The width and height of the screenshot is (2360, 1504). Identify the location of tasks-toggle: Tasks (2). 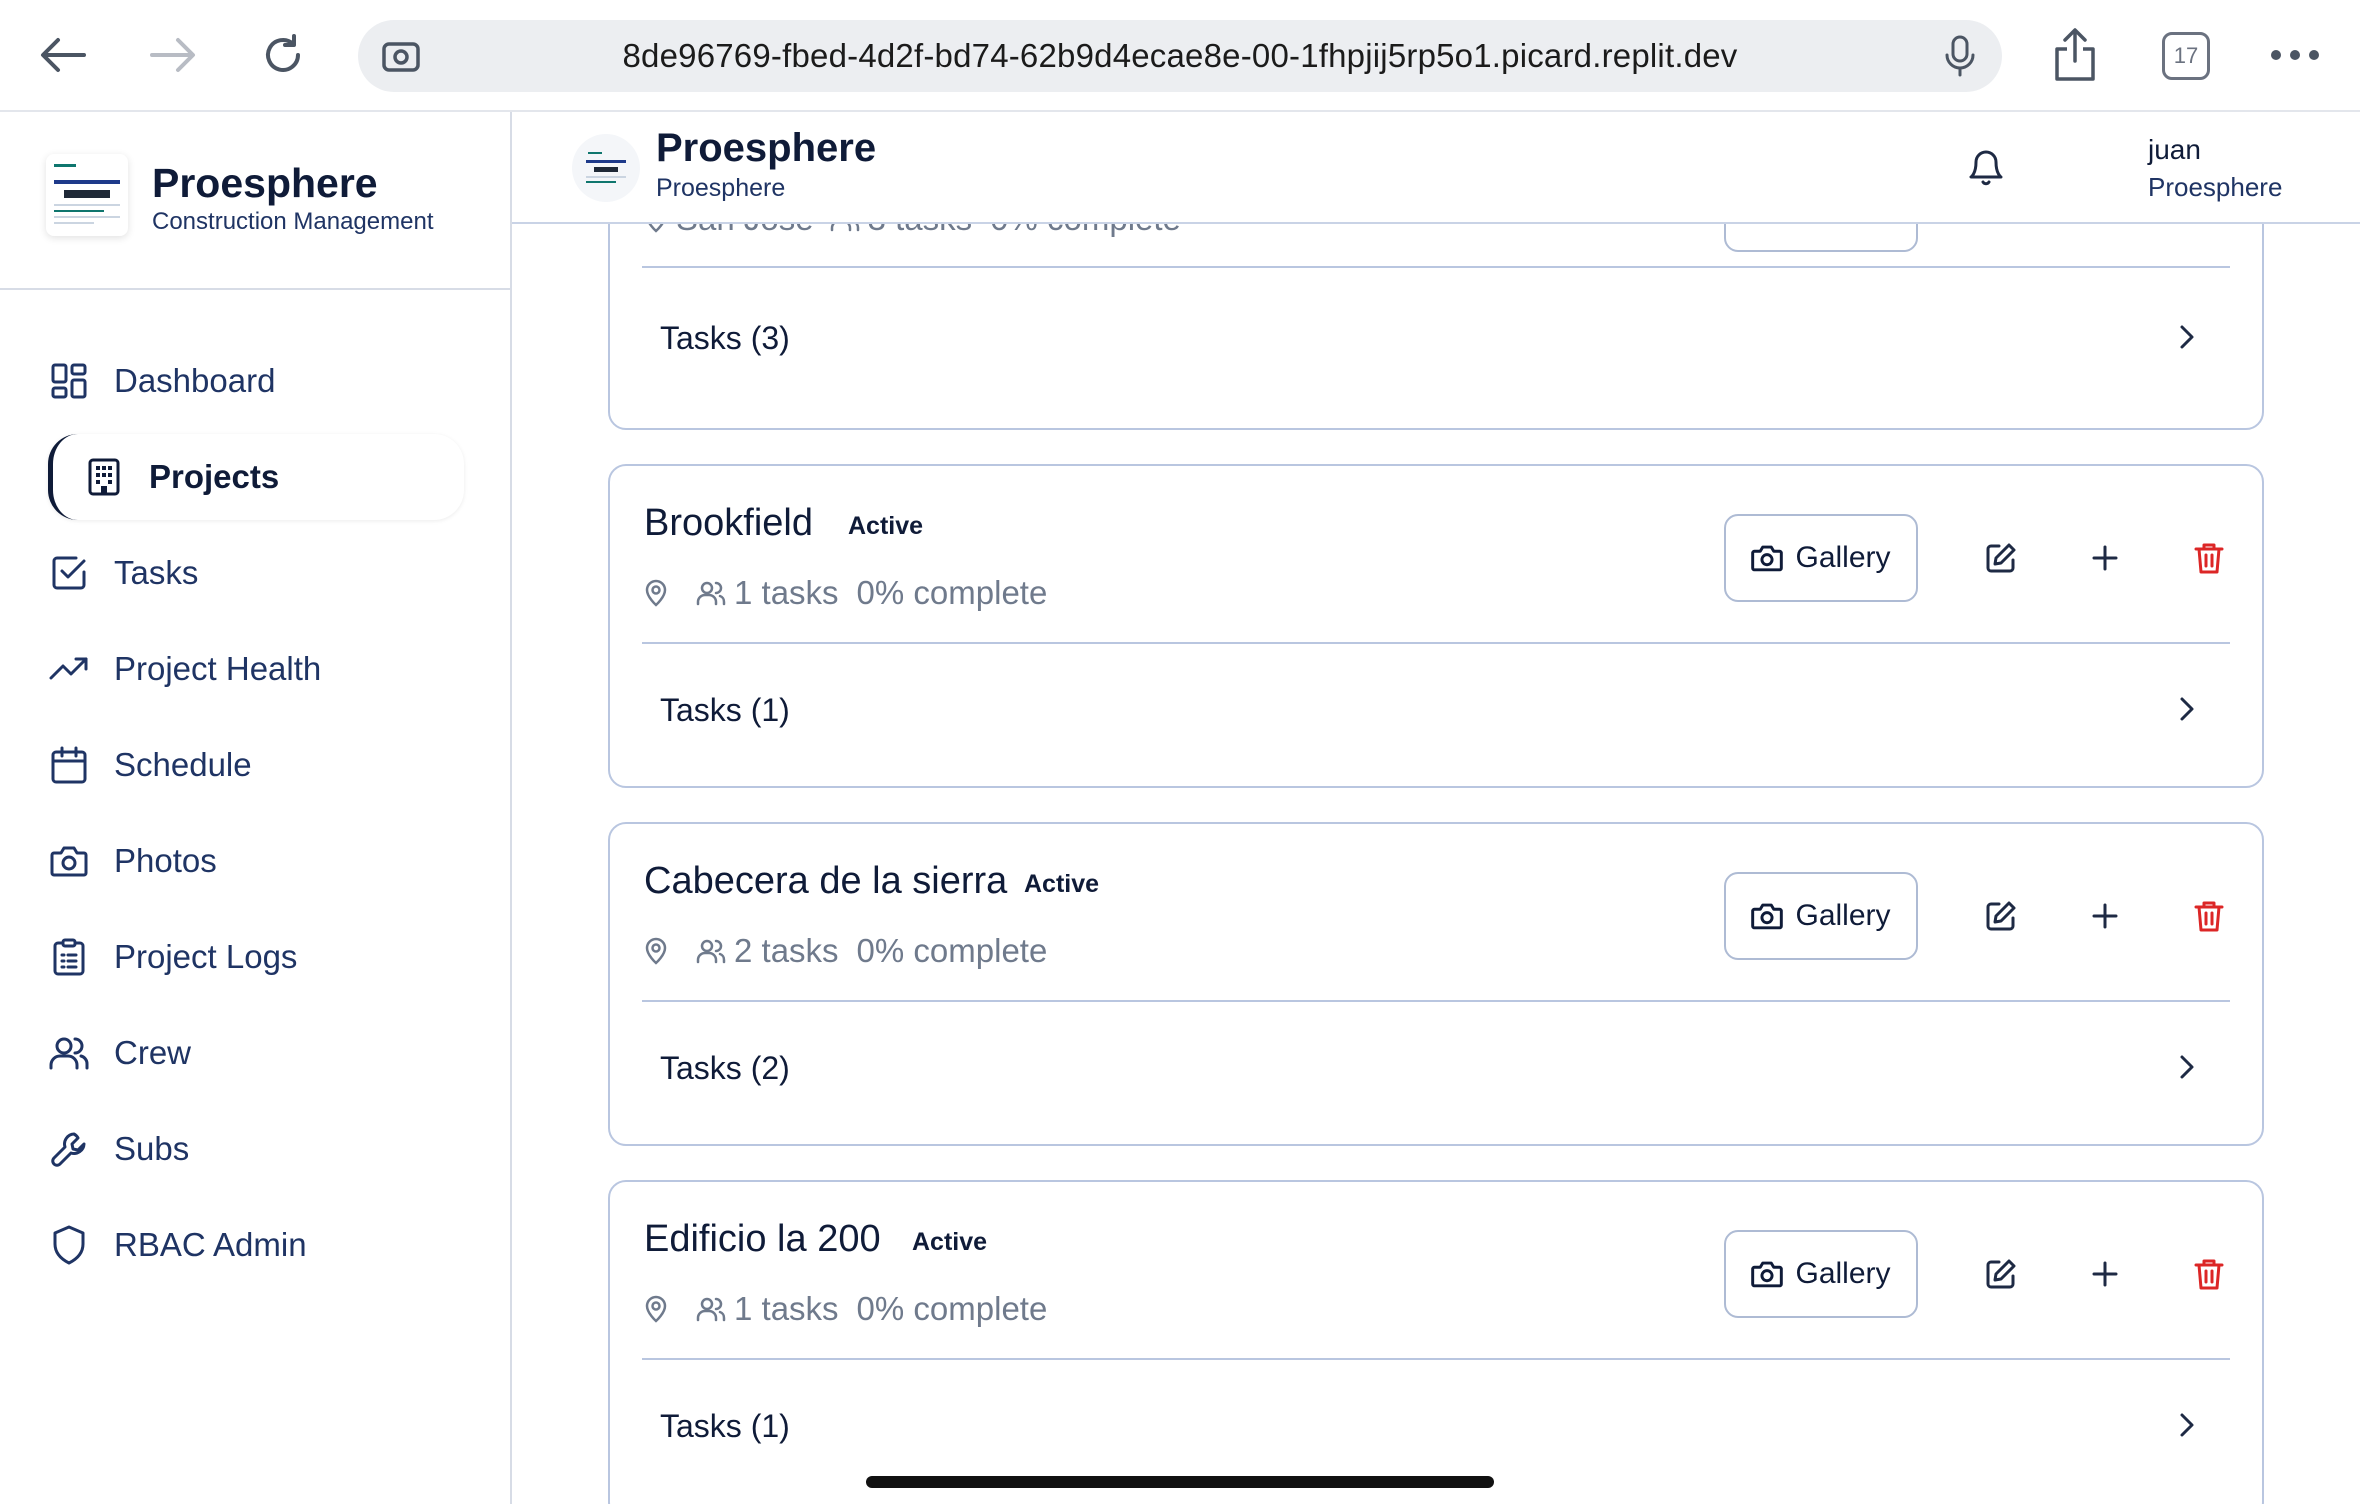
(725, 1068).